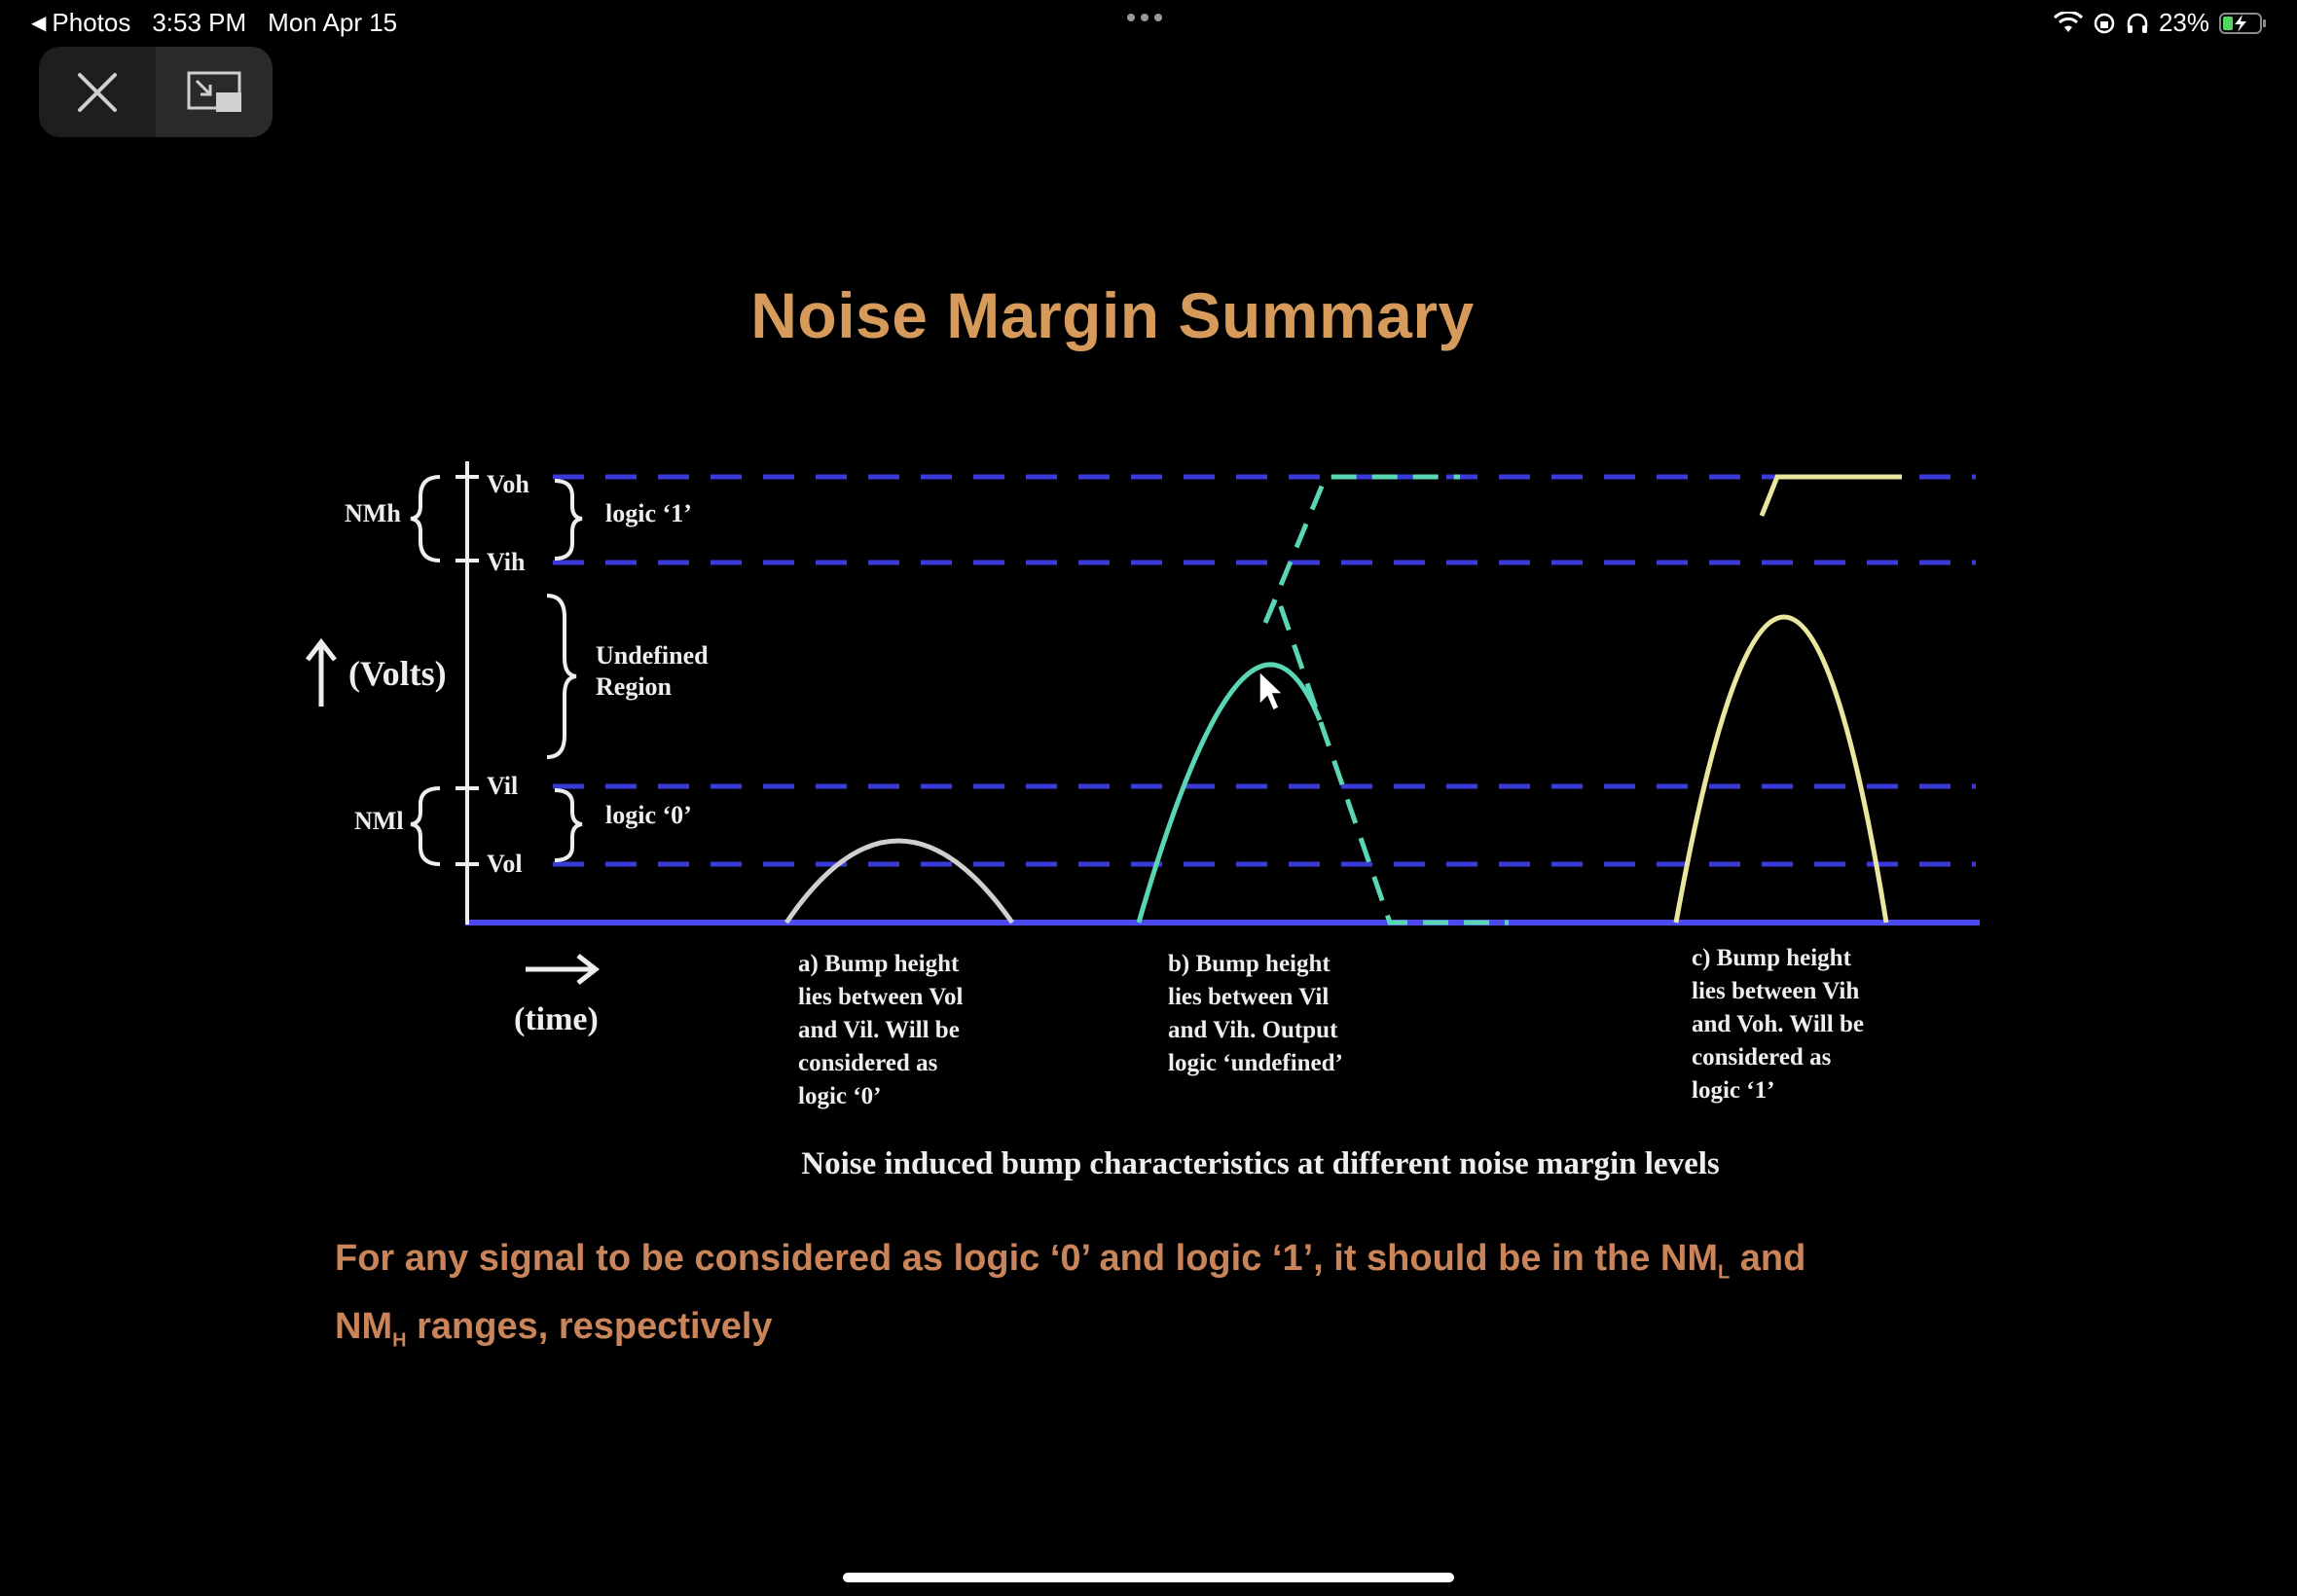 The height and width of the screenshot is (1596, 2297). Describe the element at coordinates (507, 562) in the screenshot. I see `label-vih: Vih` at that location.